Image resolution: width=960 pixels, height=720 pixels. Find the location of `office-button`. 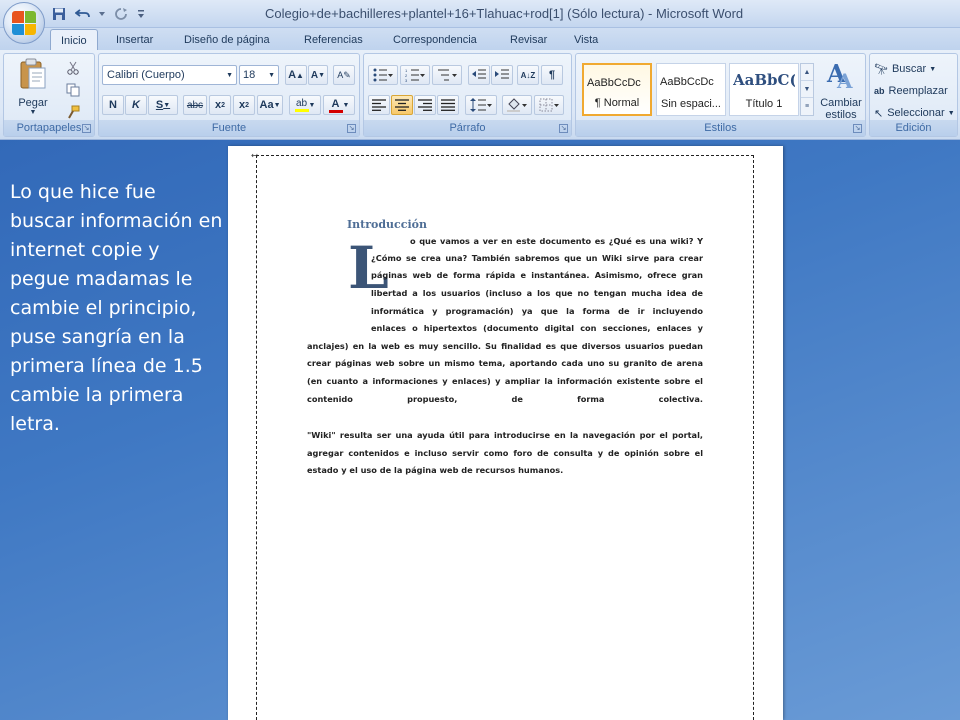

office-button is located at coordinates (24, 23).